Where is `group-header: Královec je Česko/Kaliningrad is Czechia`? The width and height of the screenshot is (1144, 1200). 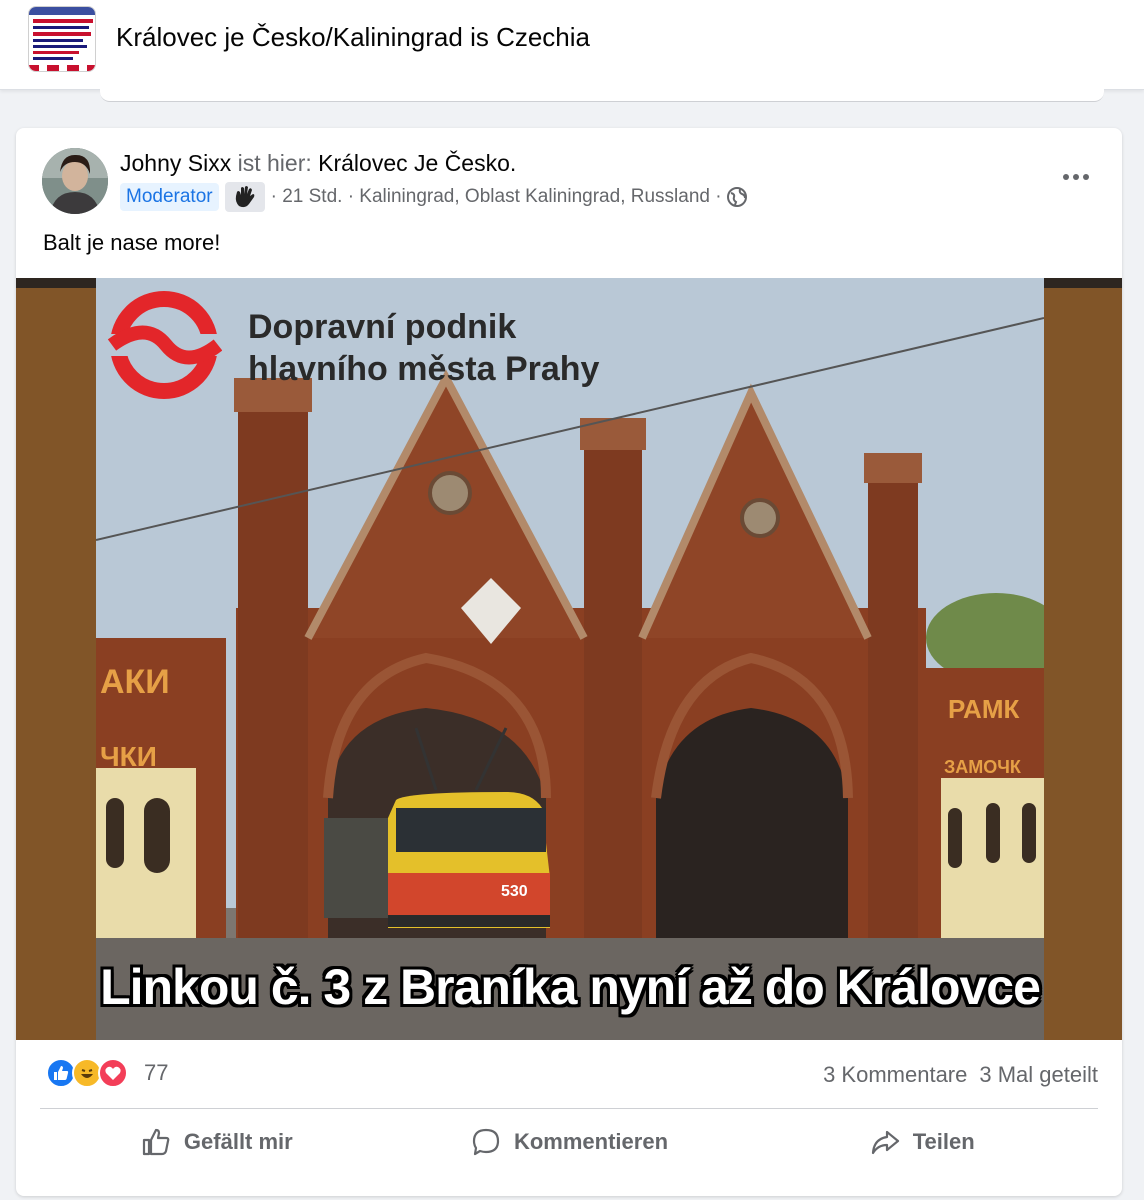 group-header: Královec je Česko/Kaliningrad is Czechia is located at coordinates (572, 45).